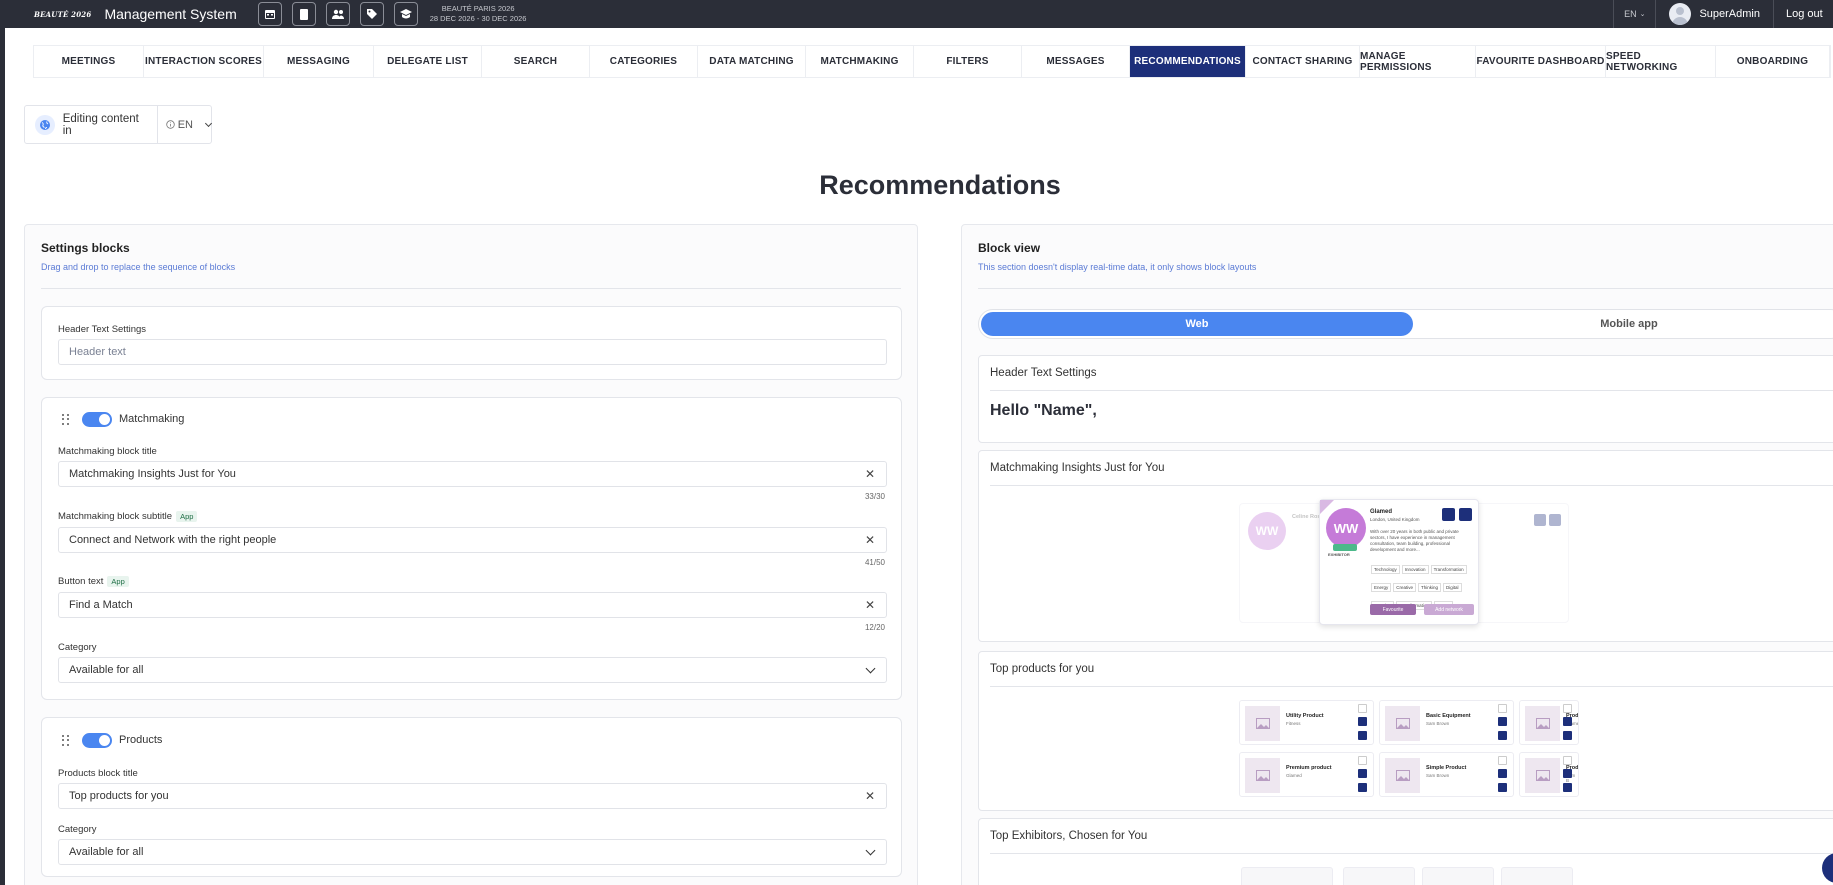  I want to click on matchmaking-title-input: Matchmaking Insights Just for You ✕, so click(472, 474).